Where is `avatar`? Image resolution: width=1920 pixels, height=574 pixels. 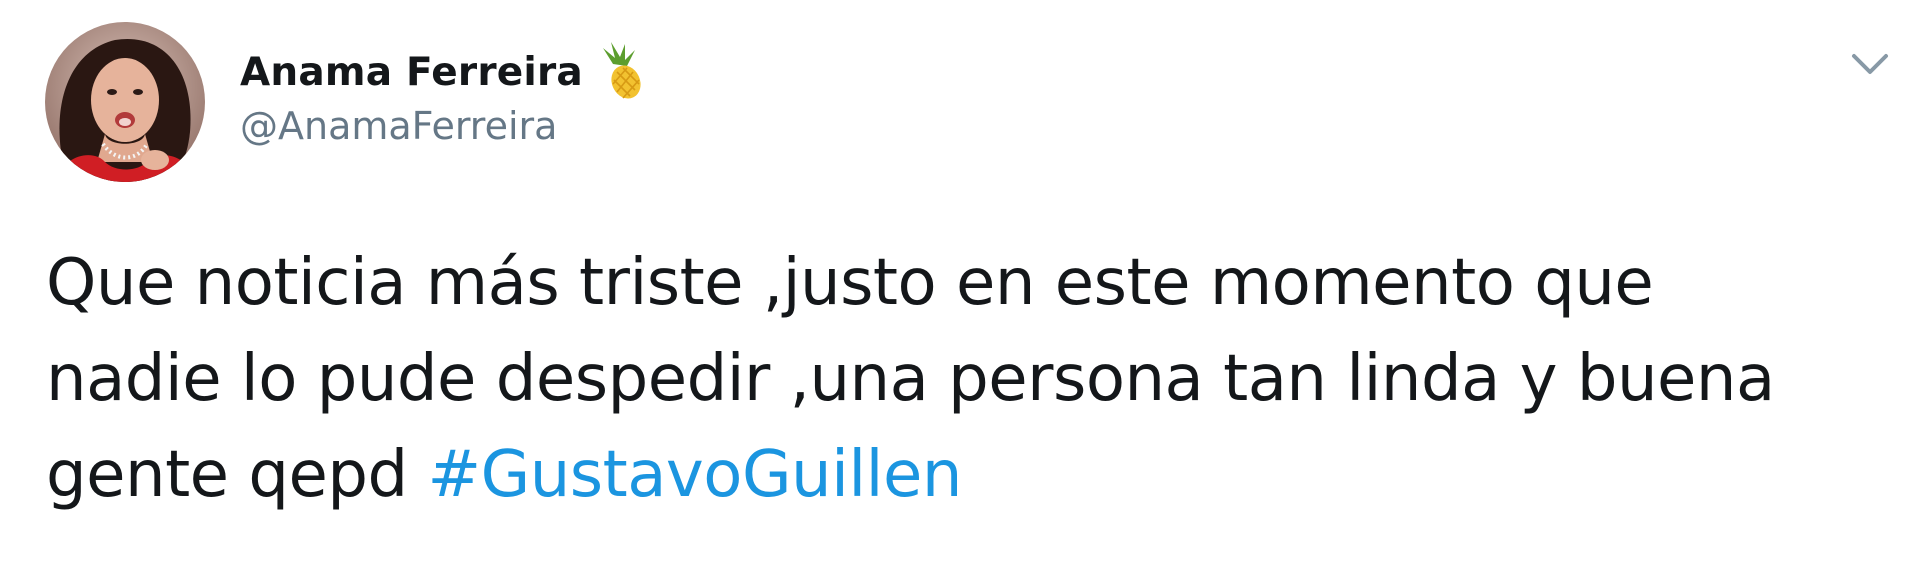 avatar is located at coordinates (125, 102).